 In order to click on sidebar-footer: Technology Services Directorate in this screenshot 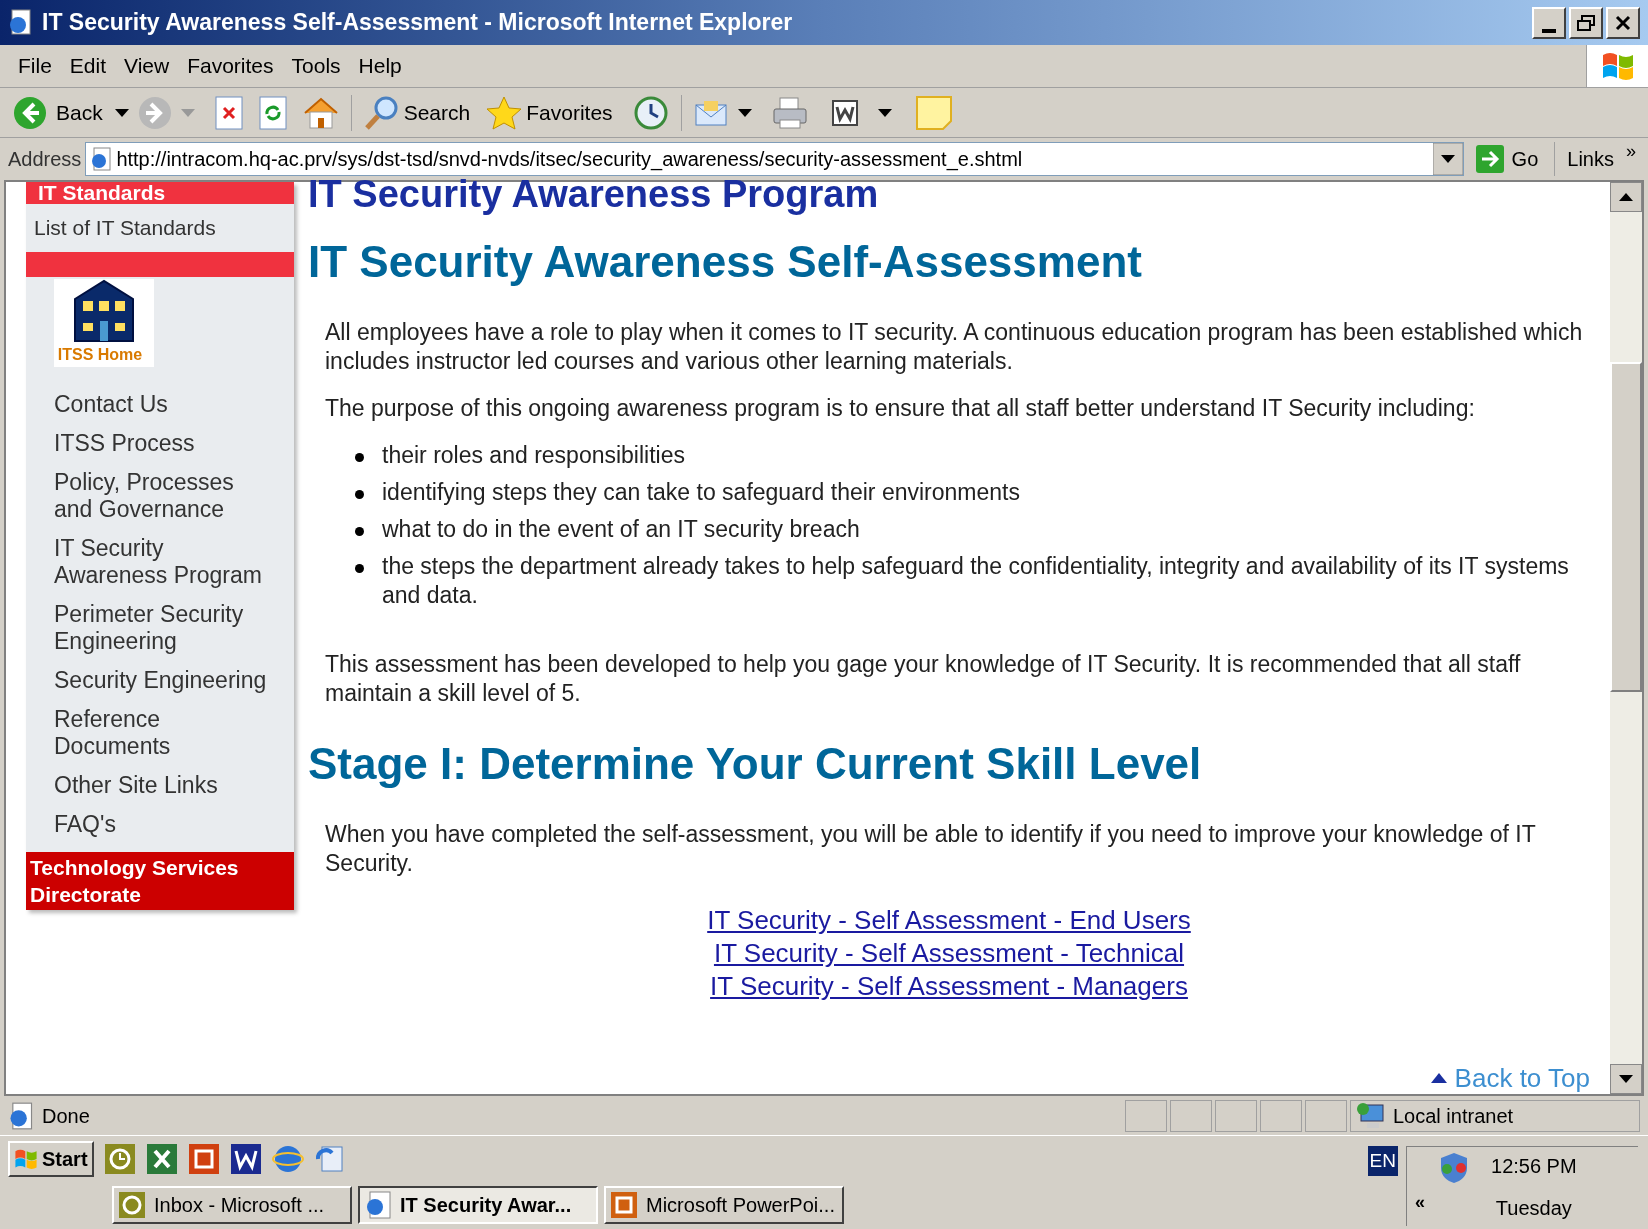, I will do `click(160, 881)`.